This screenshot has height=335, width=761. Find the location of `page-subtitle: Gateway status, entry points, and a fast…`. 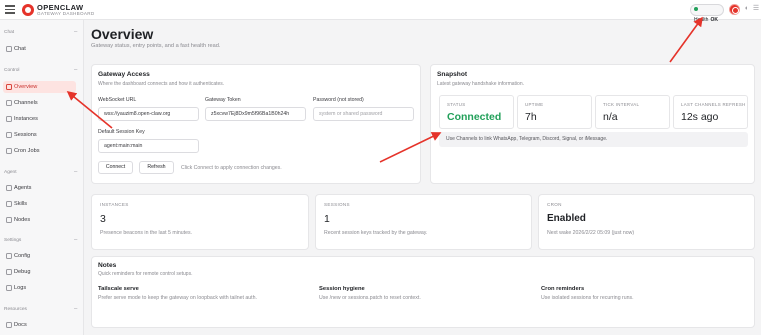

page-subtitle: Gateway status, entry points, and a fast… is located at coordinates (156, 46).